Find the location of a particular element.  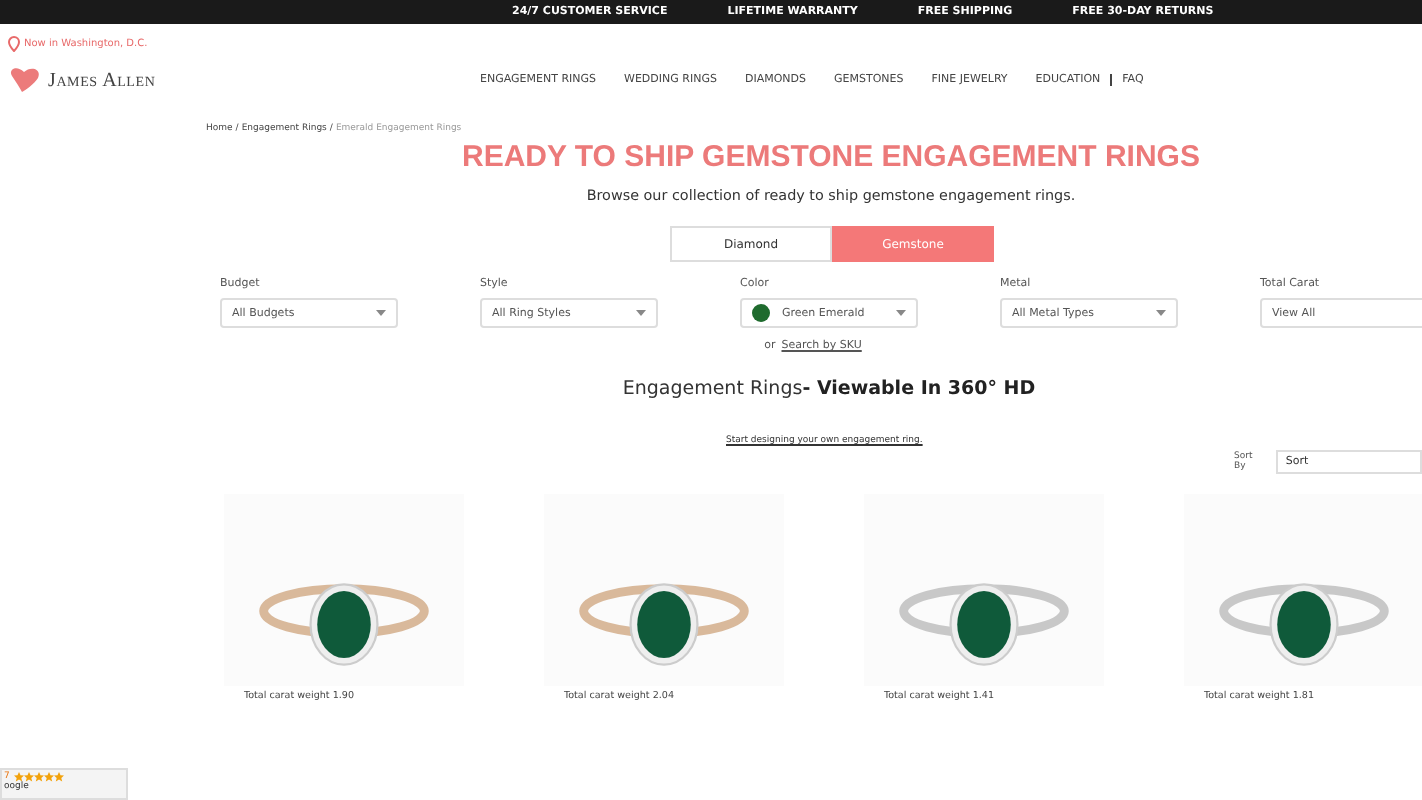

location-pin-icon is located at coordinates (14, 44).